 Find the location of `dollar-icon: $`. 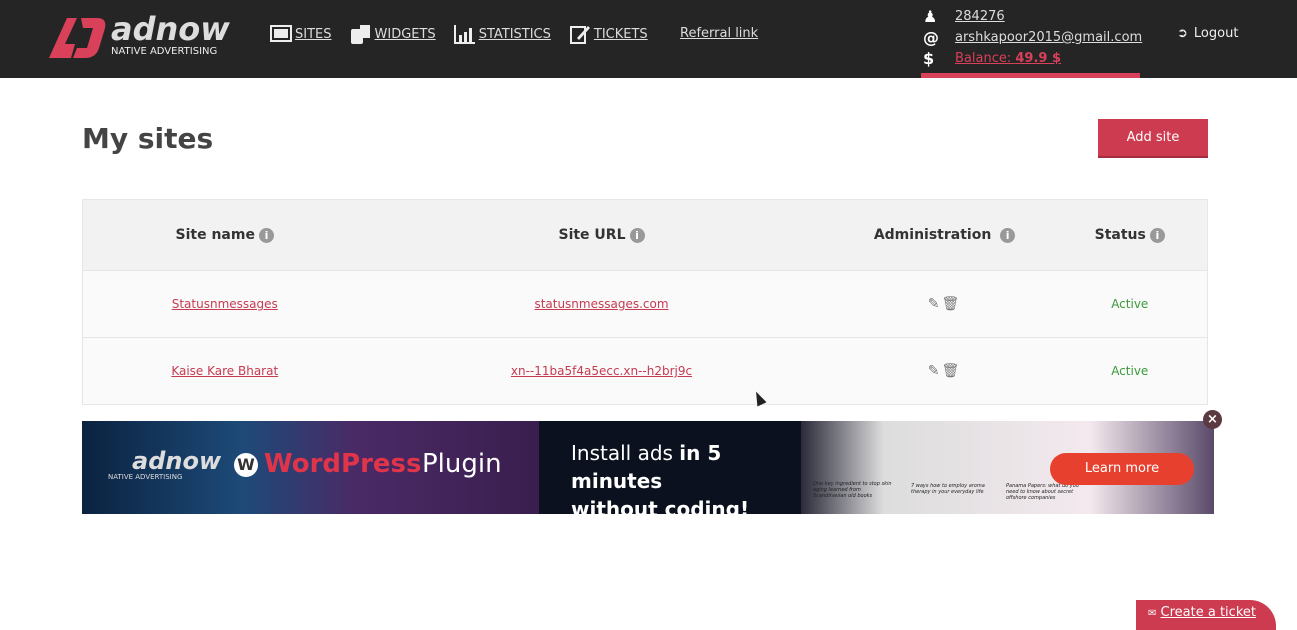

dollar-icon: $ is located at coordinates (929, 58).